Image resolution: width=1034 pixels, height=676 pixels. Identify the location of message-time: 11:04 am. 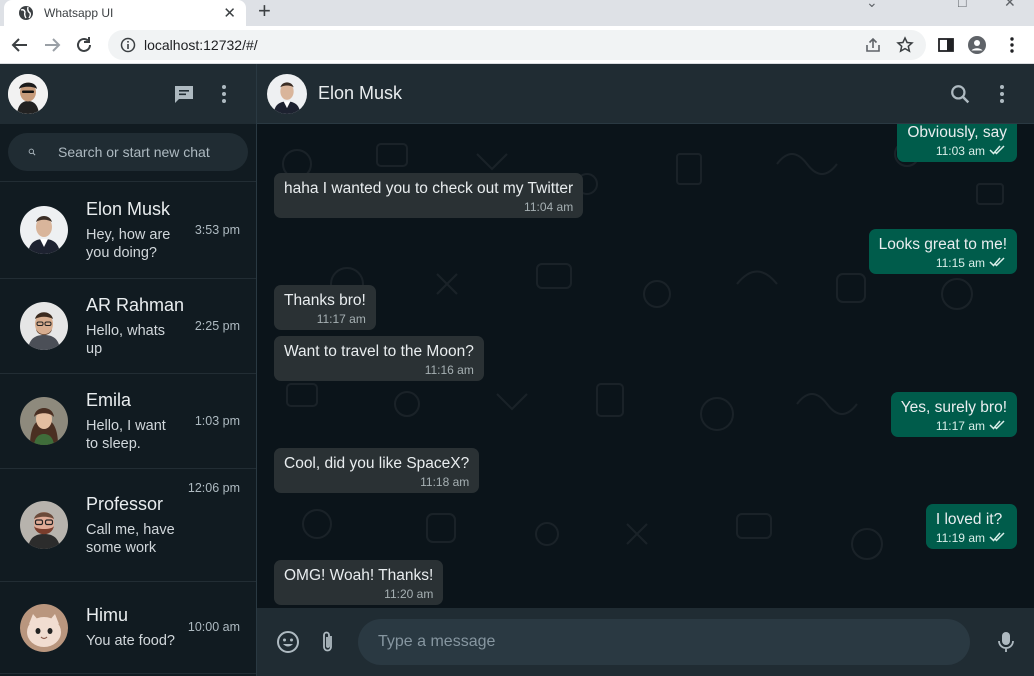
(549, 207).